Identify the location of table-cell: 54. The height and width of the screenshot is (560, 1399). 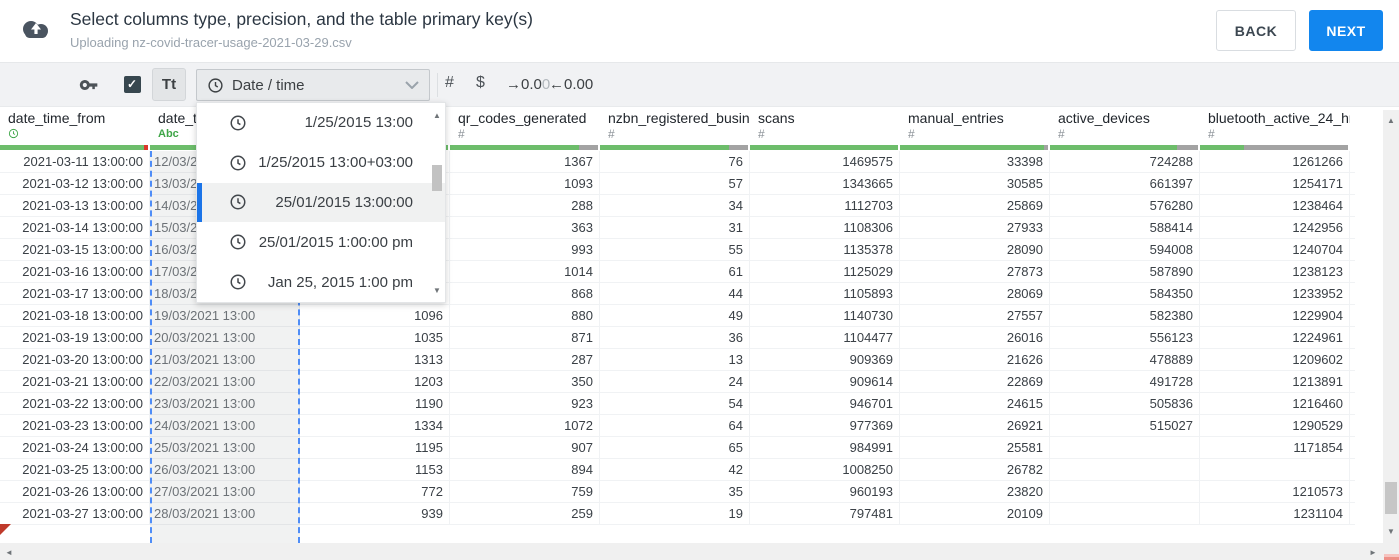
(675, 403).